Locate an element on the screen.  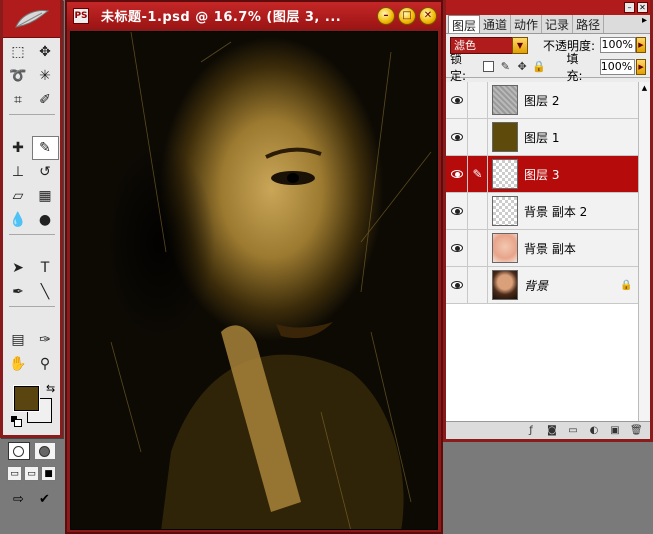
blur-tool: 💧 is located at coordinates (18, 220).